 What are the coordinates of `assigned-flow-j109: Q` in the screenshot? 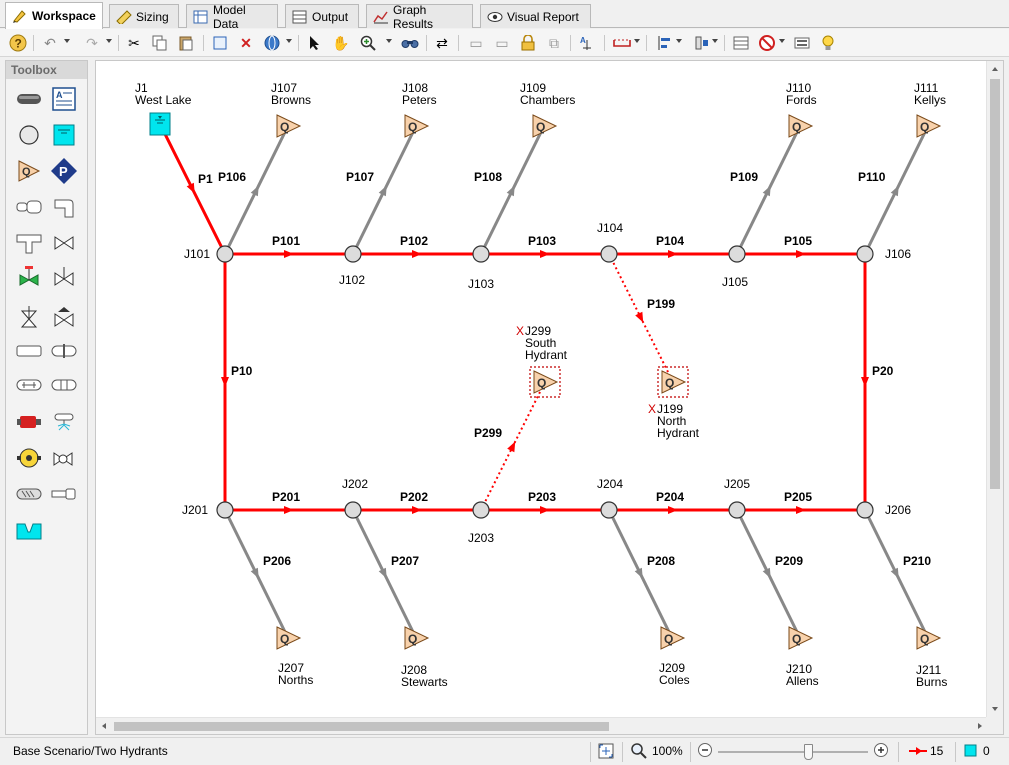 It's located at (545, 126).